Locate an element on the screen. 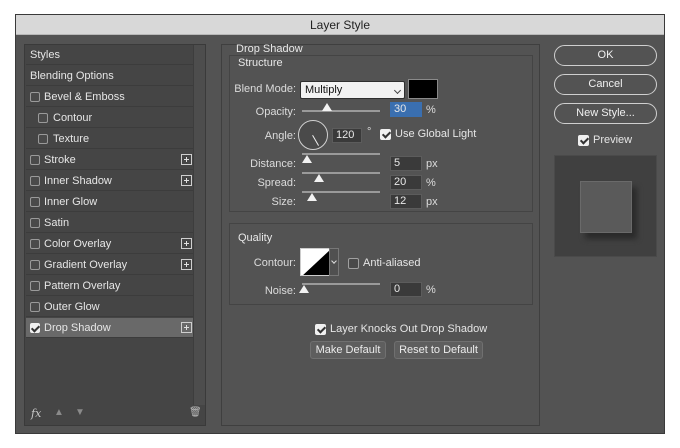  style-item-bevel-emboss: Bevel & Emboss is located at coordinates (110, 97).